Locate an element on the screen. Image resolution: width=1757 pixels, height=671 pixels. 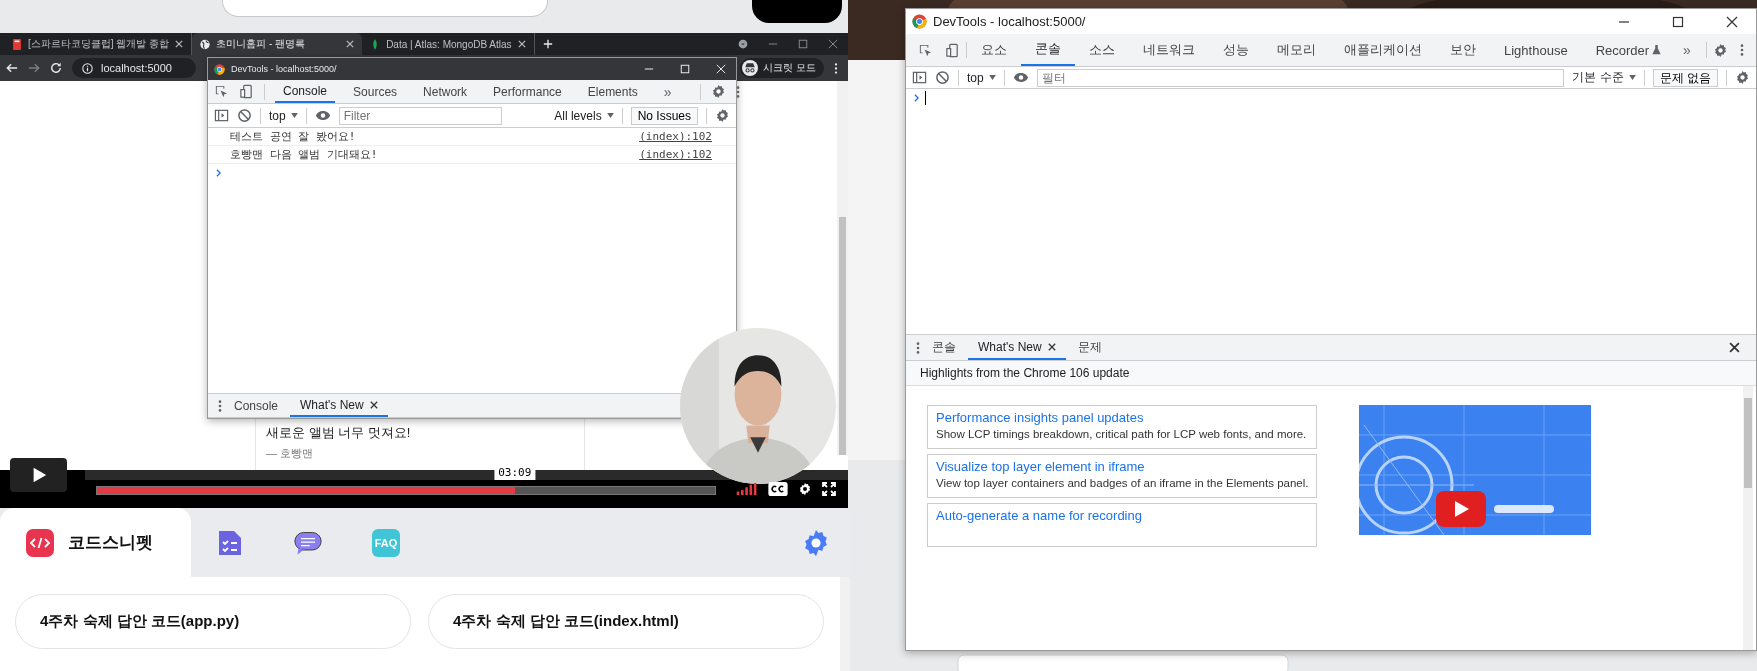
issues-button: No Issues is located at coordinates (664, 115).